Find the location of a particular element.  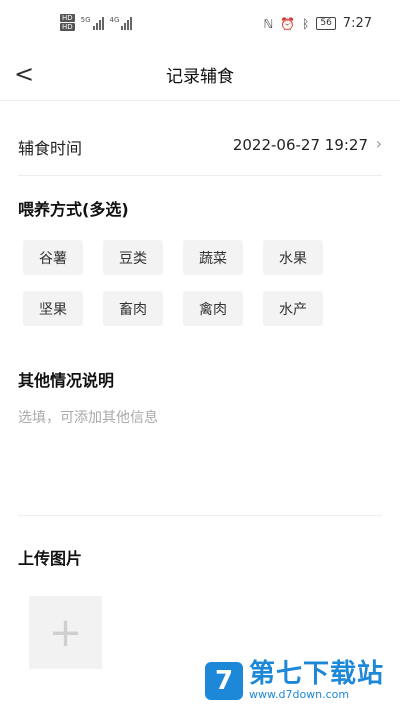

plus-icon: + is located at coordinates (65, 632).